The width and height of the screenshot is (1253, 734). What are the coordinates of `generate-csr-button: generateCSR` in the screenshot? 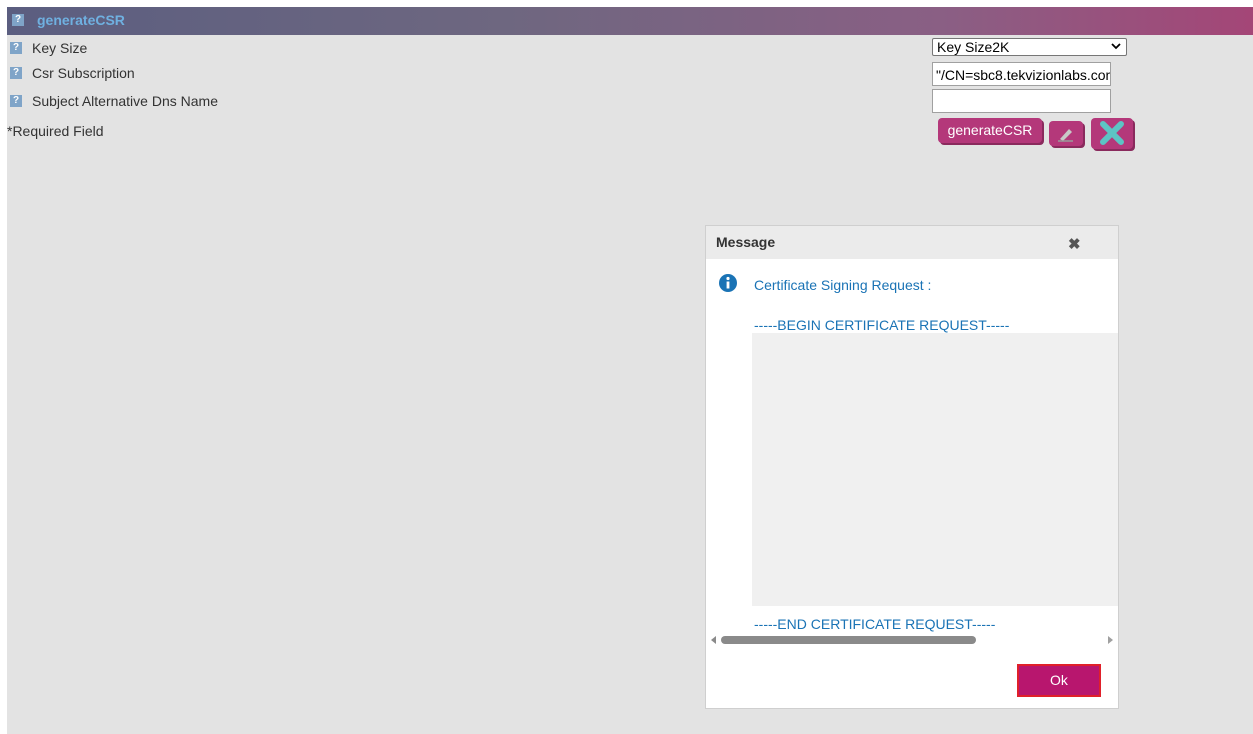 It's located at (990, 130).